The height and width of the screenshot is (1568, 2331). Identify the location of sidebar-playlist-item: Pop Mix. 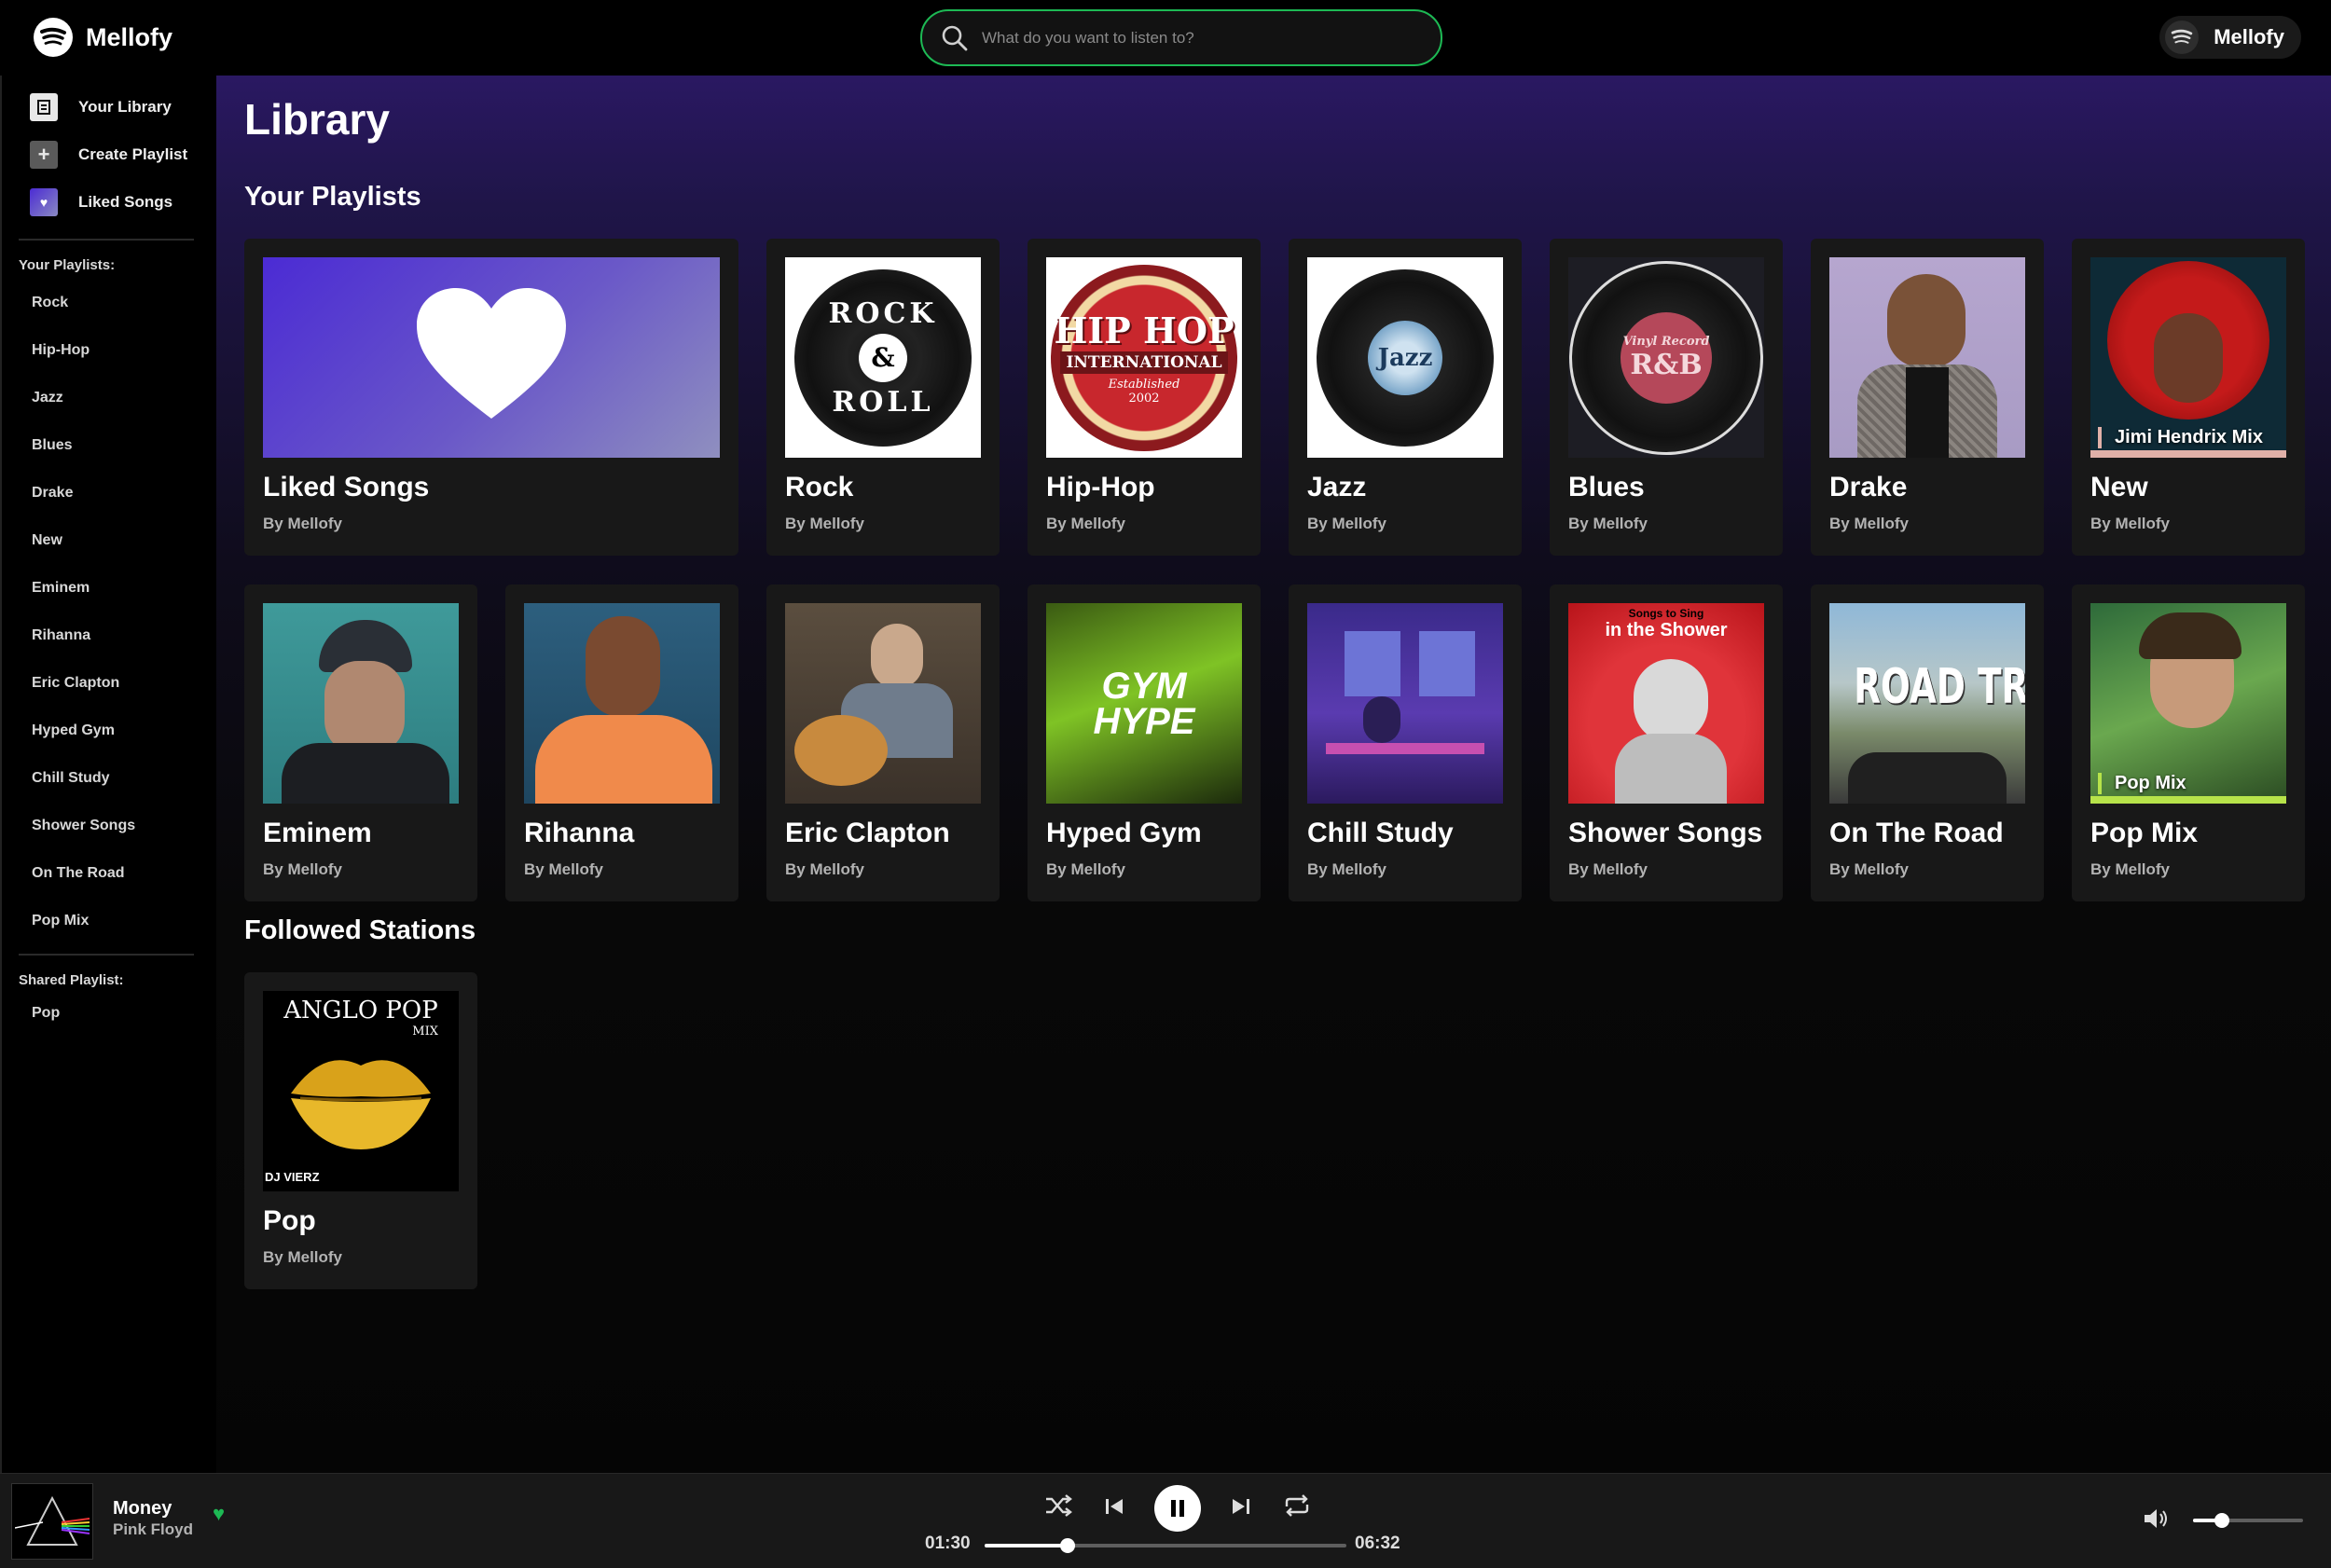
(109, 920).